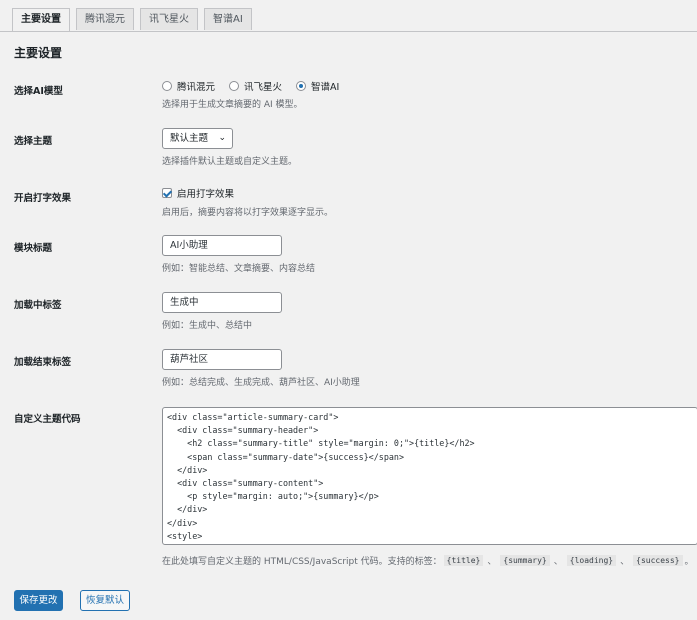  I want to click on radio-tencent-hunyuan: 腾讯混元, so click(188, 86).